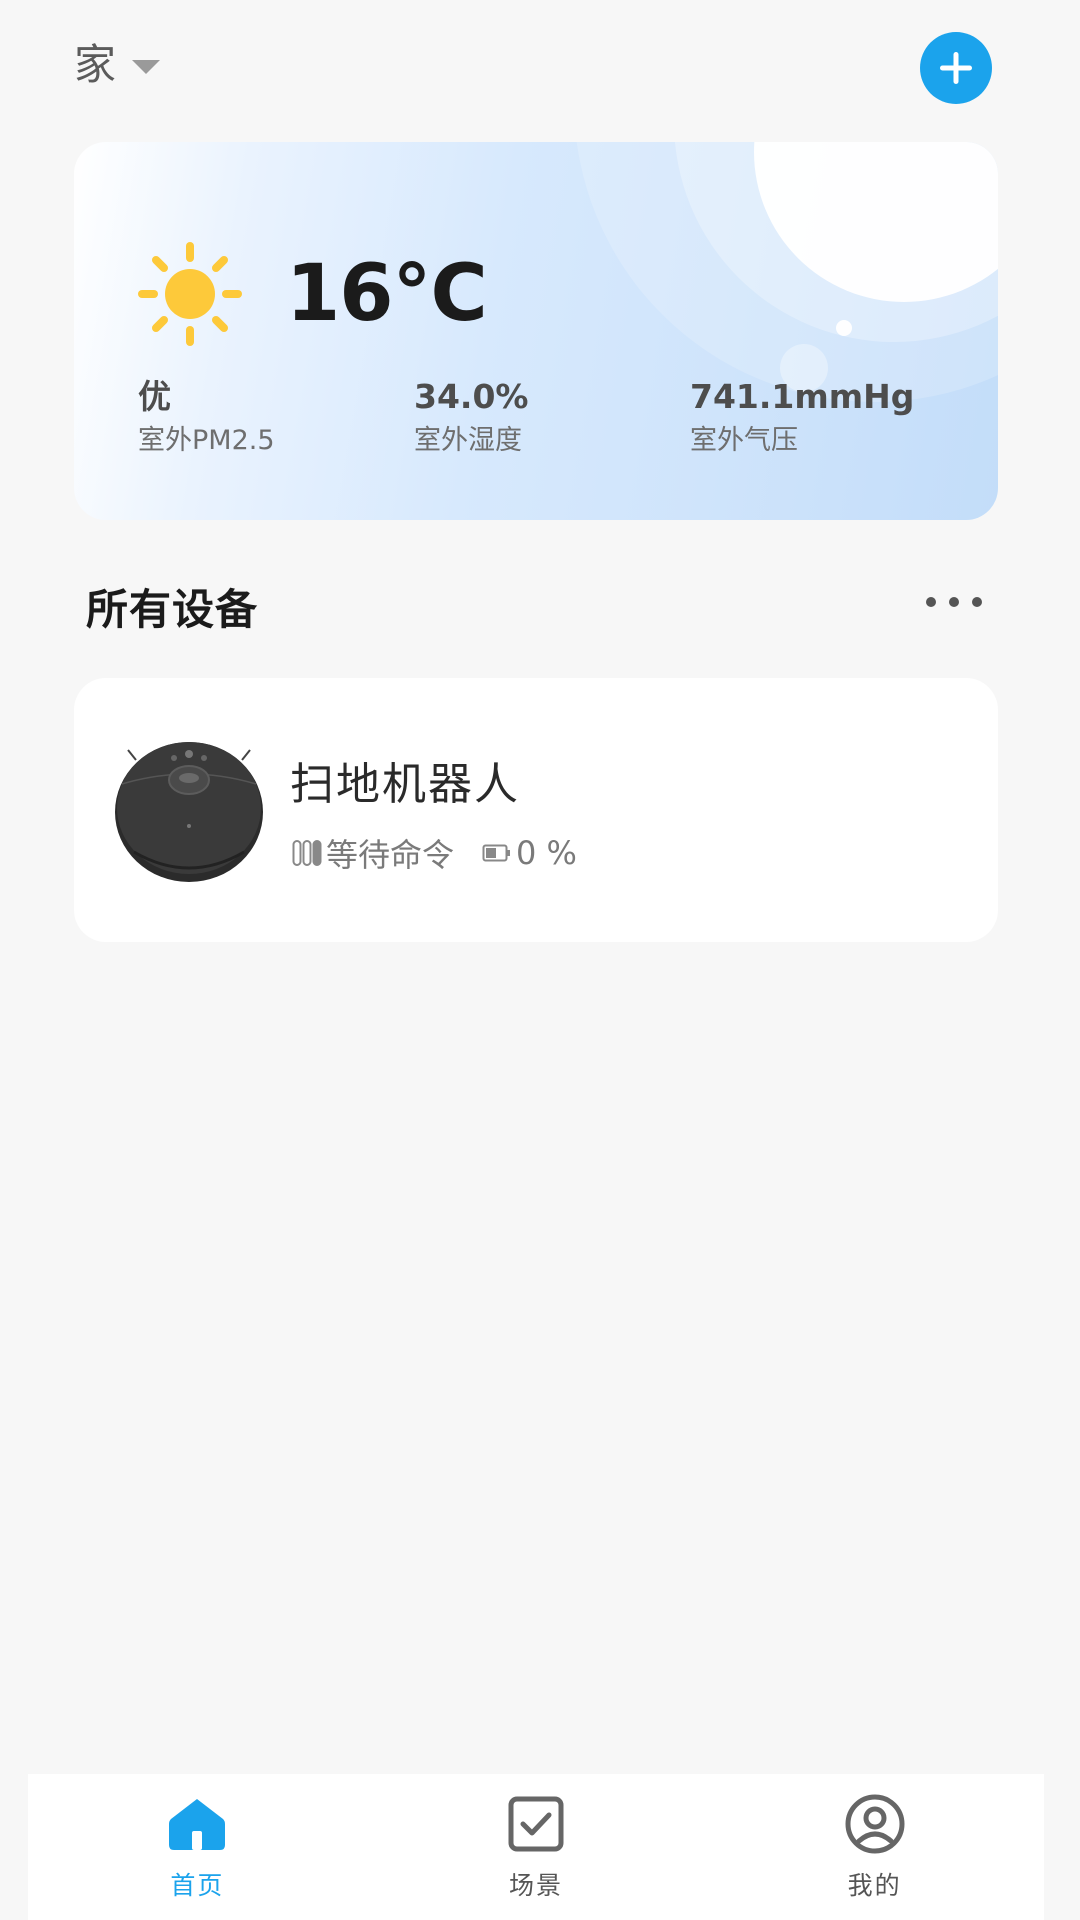 The width and height of the screenshot is (1080, 1920). I want to click on checkbox-icon, so click(536, 1824).